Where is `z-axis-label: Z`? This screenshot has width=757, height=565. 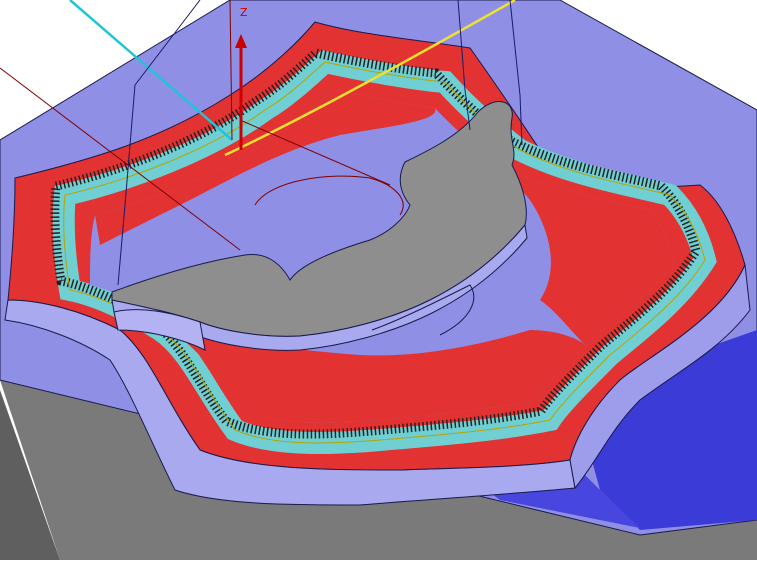 z-axis-label: Z is located at coordinates (244, 12).